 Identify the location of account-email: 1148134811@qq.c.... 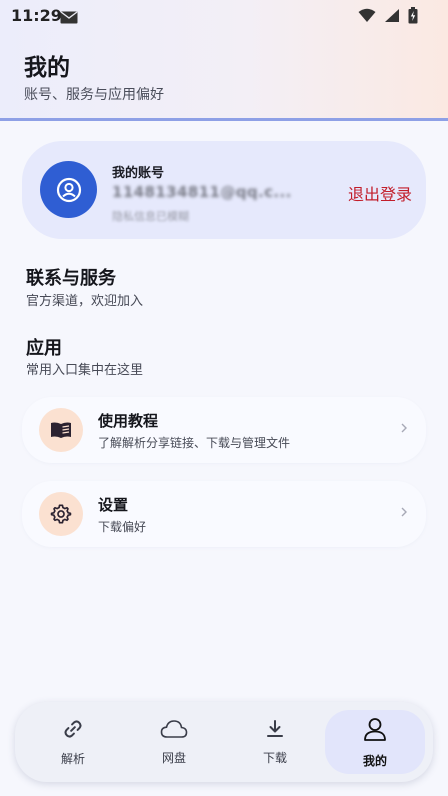
(202, 192).